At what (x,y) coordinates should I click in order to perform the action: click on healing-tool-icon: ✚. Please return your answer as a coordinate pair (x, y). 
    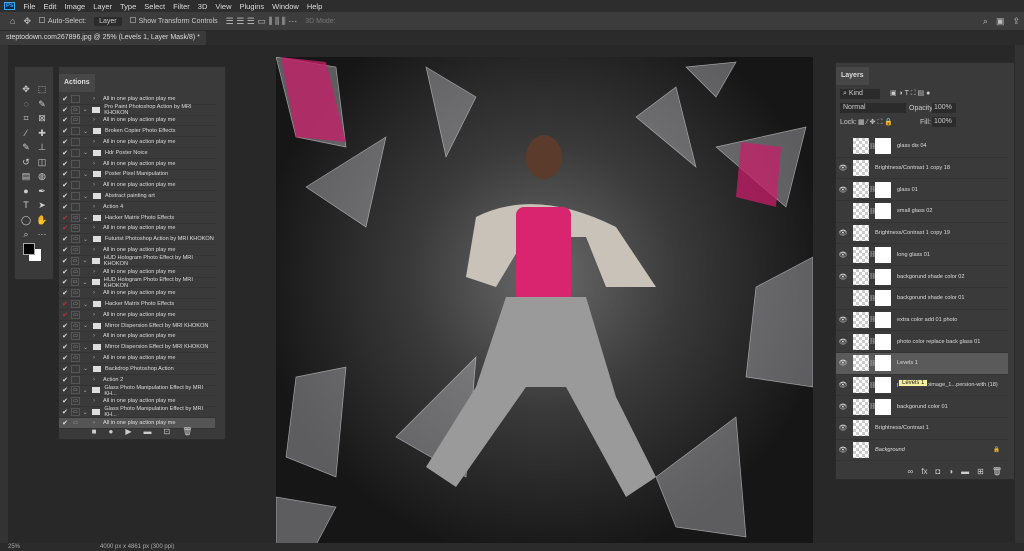
    Looking at the image, I should click on (42, 133).